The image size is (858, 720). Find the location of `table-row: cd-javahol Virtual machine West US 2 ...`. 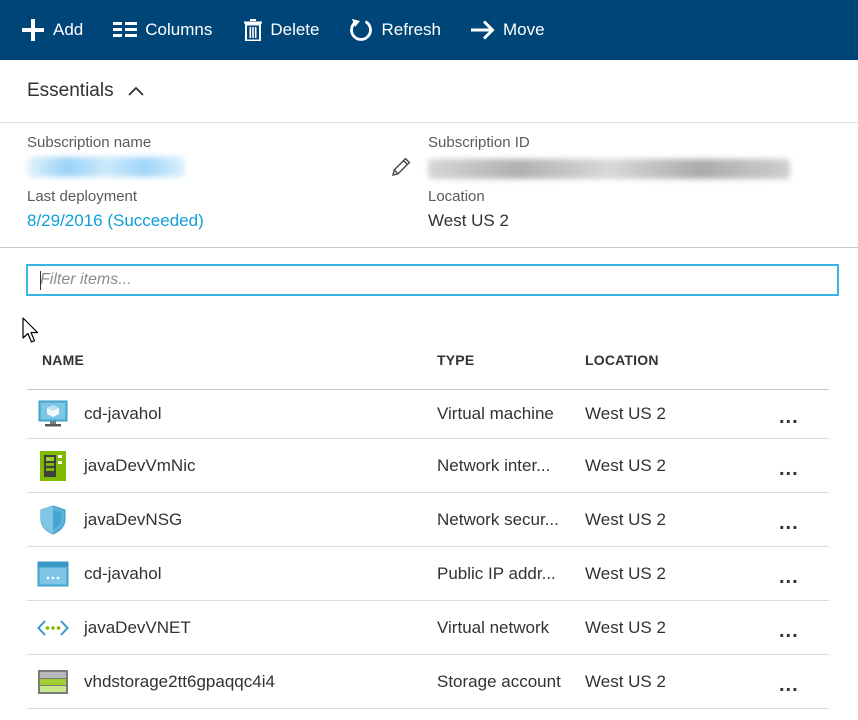

table-row: cd-javahol Virtual machine West US 2 ... is located at coordinates (428, 414).